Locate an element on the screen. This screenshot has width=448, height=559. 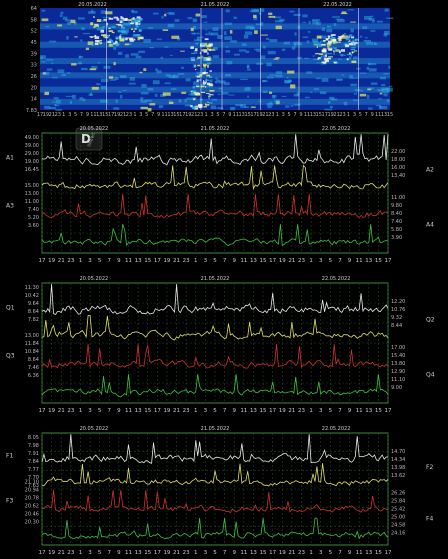
left-tick-lower: 3.60 is located at coordinates (33, 226).